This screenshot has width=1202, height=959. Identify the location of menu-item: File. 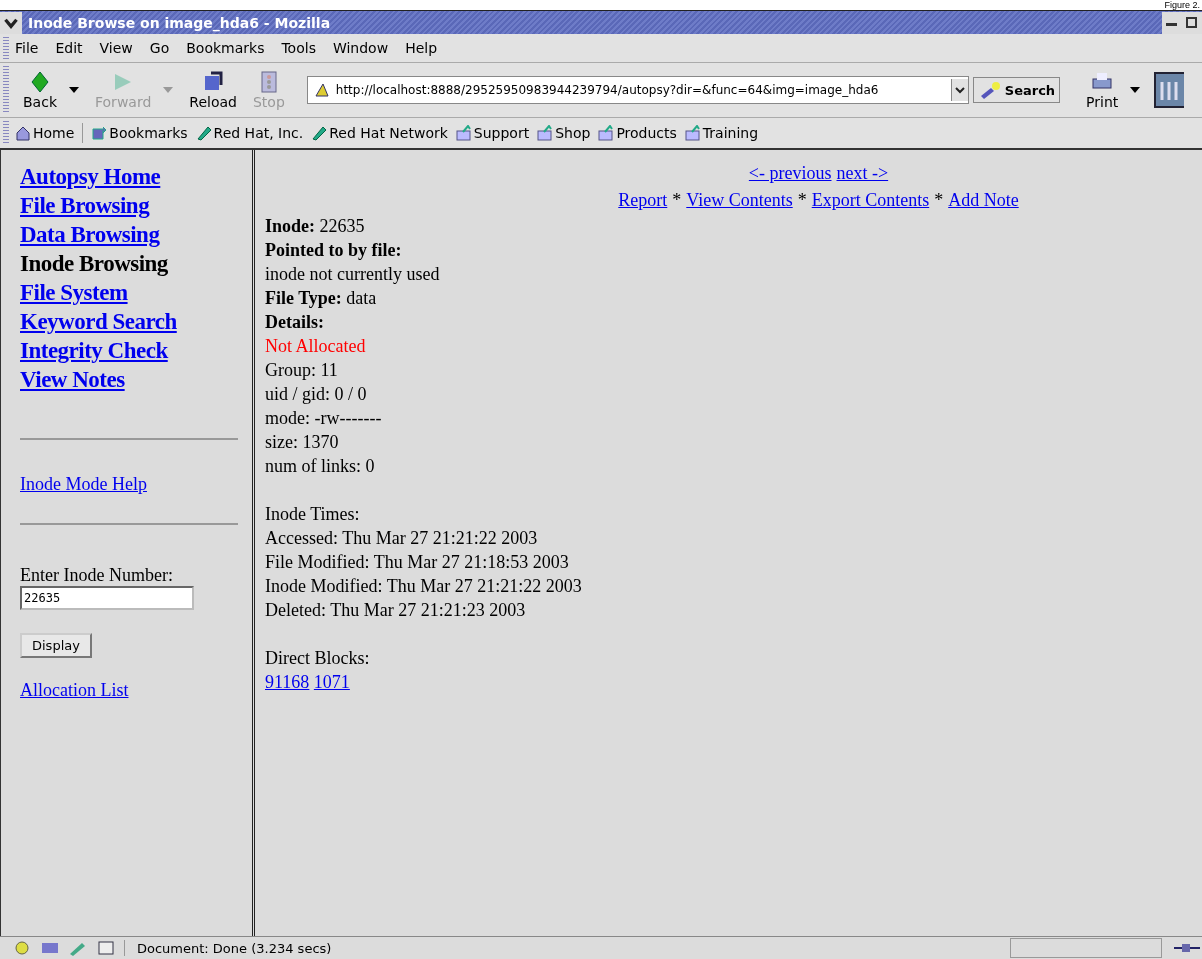
(27, 48).